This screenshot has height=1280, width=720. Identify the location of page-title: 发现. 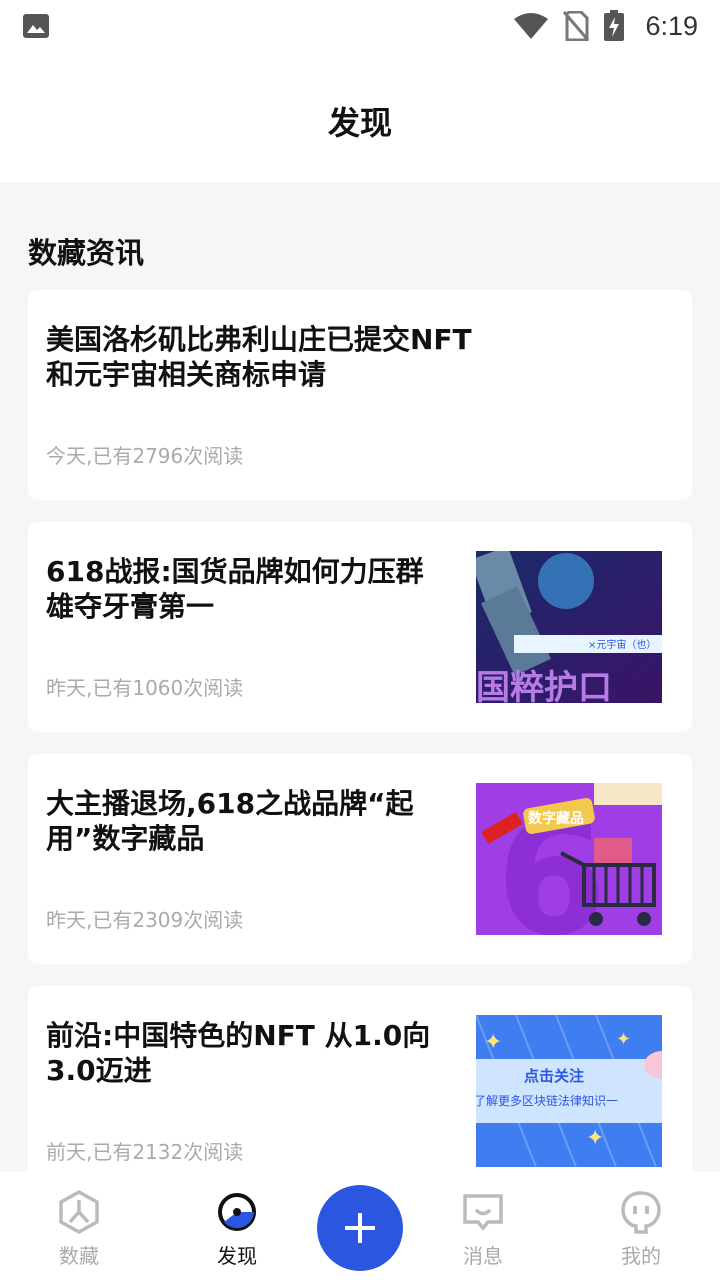
(359, 123).